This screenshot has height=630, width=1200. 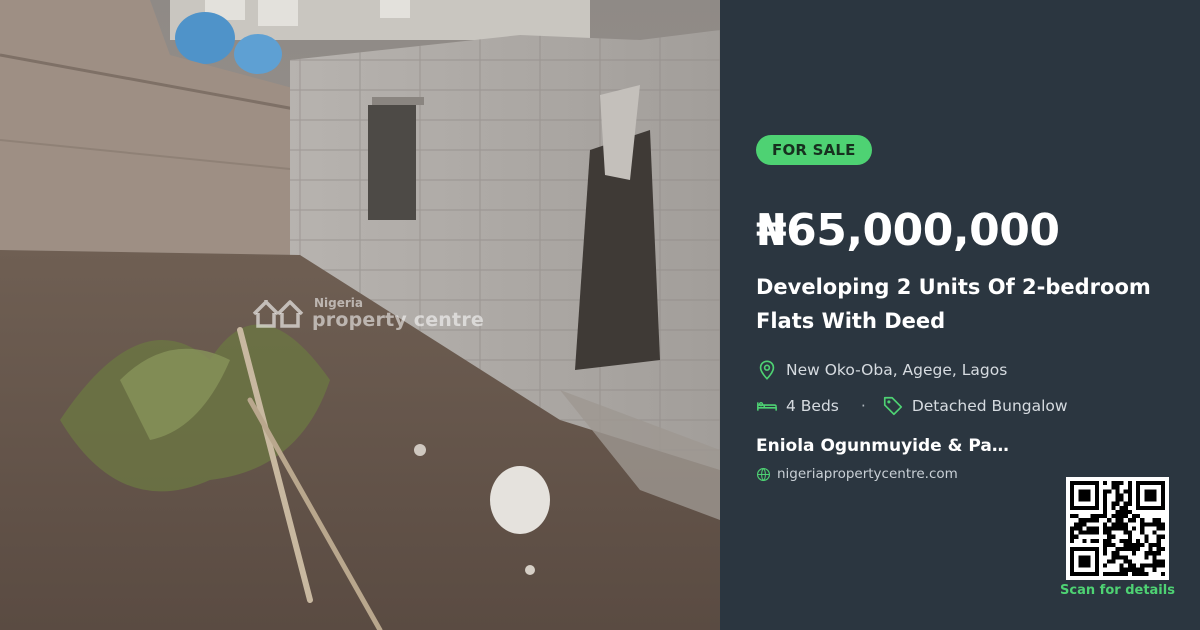 What do you see at coordinates (867, 474) in the screenshot?
I see `website-text: nigeriapropertycentre.com` at bounding box center [867, 474].